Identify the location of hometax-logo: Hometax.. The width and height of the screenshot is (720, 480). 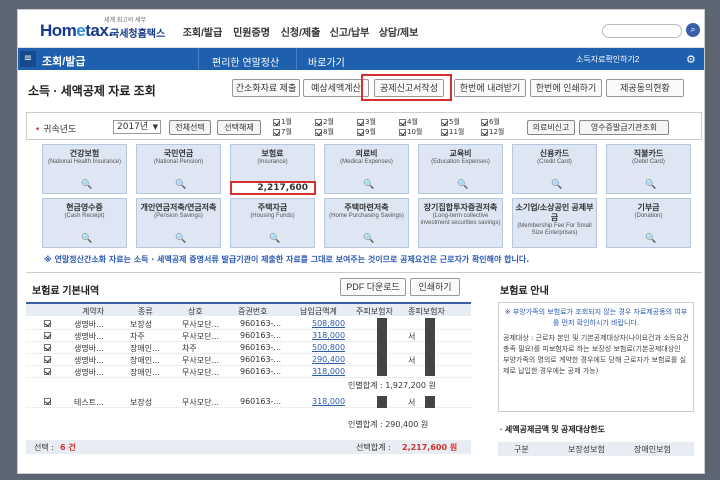
(76, 31).